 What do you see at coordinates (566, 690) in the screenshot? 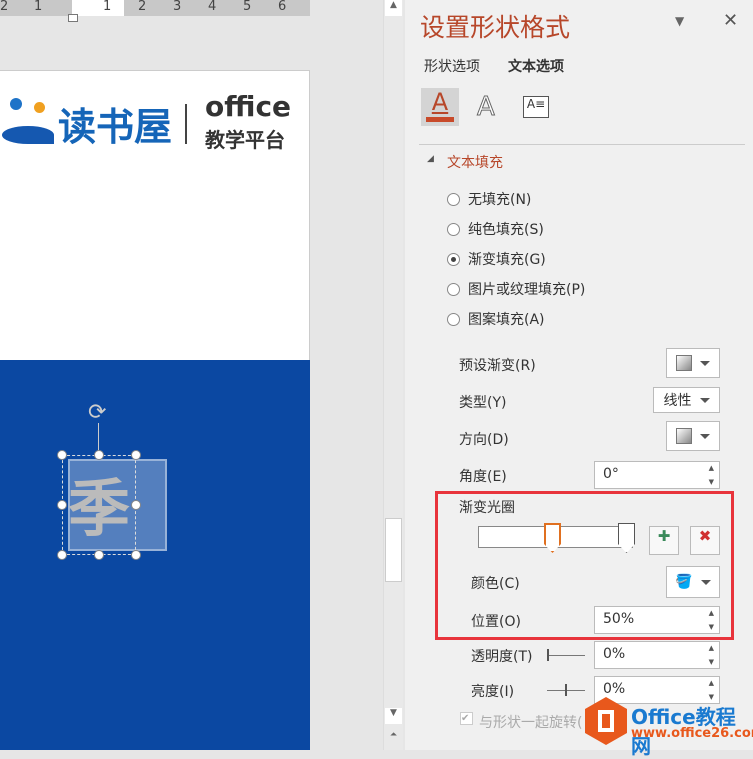
I see `brightness-slider` at bounding box center [566, 690].